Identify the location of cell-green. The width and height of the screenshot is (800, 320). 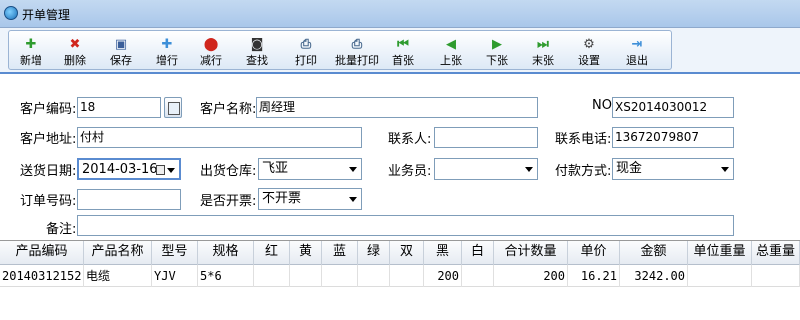
(374, 276).